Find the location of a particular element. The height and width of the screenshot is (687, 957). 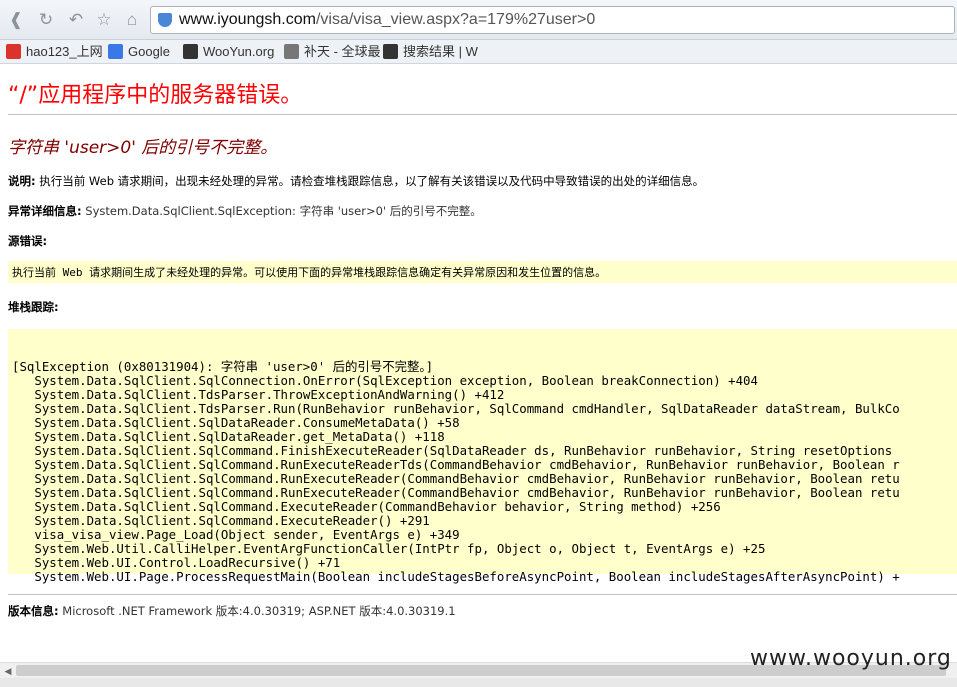

bookmark-wooyun: WooYun.org is located at coordinates (228, 52).